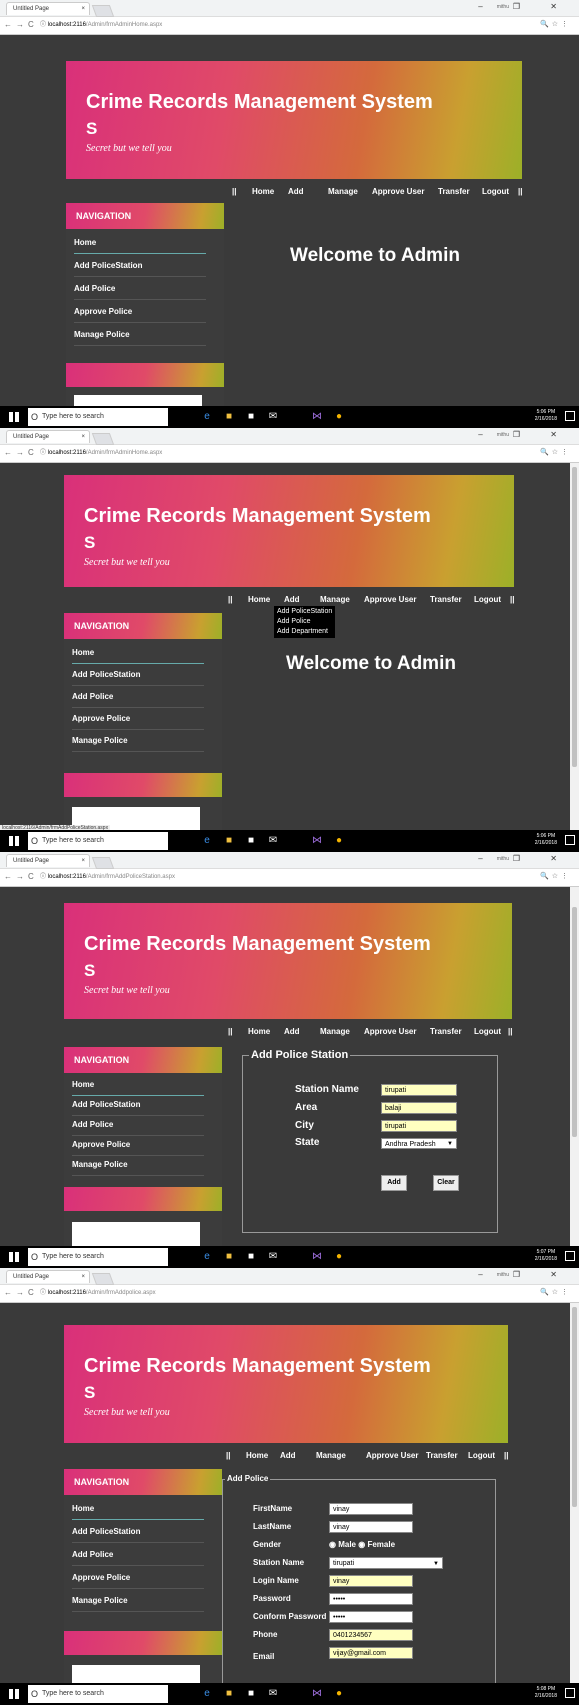  Describe the element at coordinates (304, 622) in the screenshot. I see `dropdown-add-police: Add Police` at that location.